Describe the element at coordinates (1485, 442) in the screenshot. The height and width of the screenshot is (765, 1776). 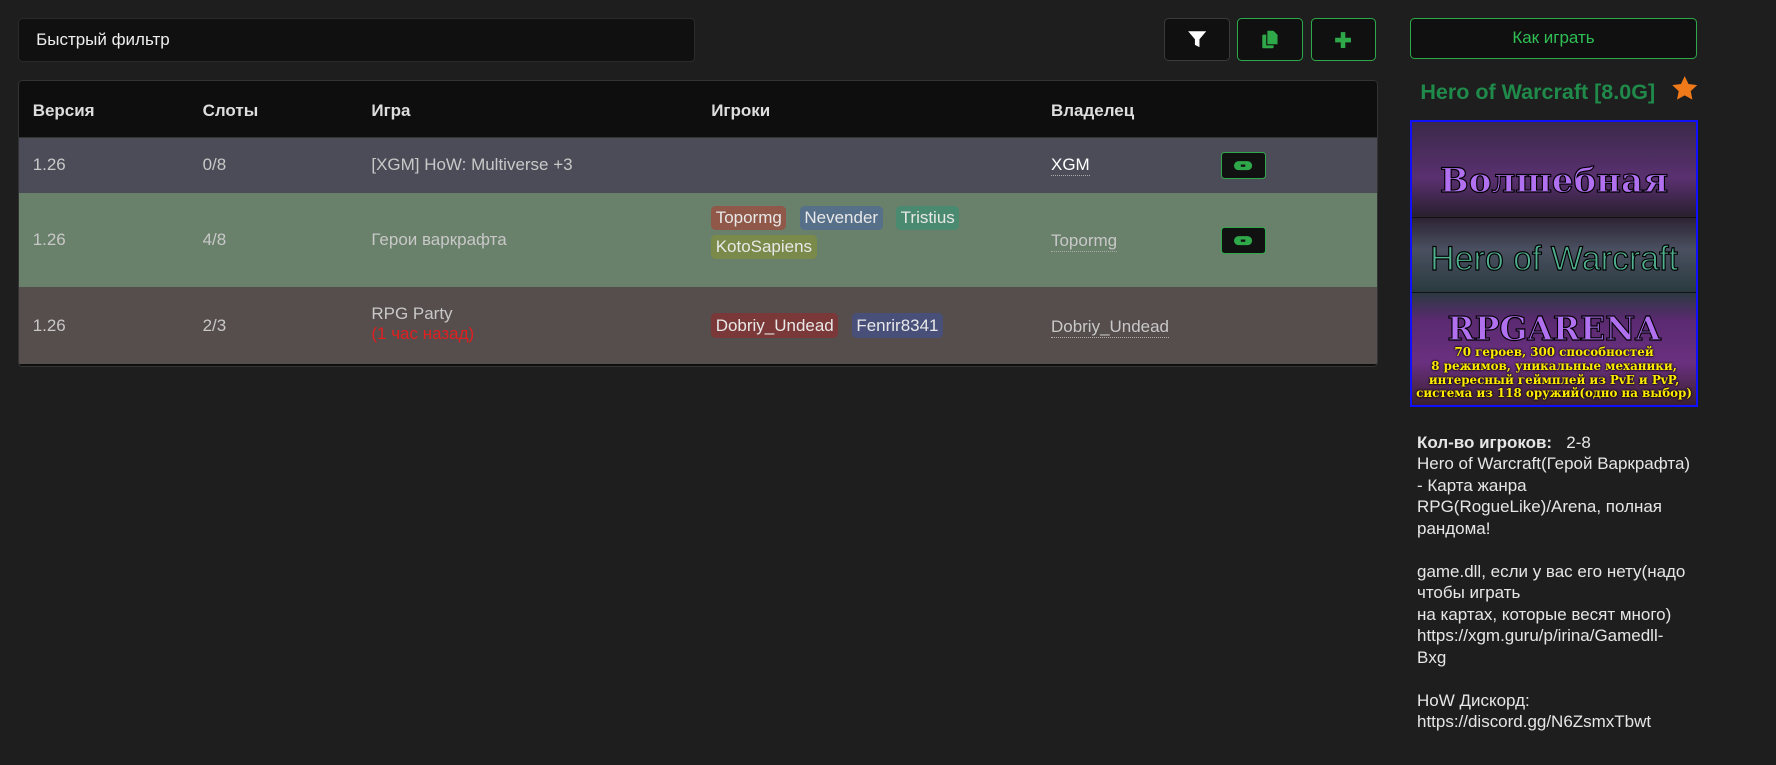
I see `players-count-label: Кол-во игроков:` at that location.